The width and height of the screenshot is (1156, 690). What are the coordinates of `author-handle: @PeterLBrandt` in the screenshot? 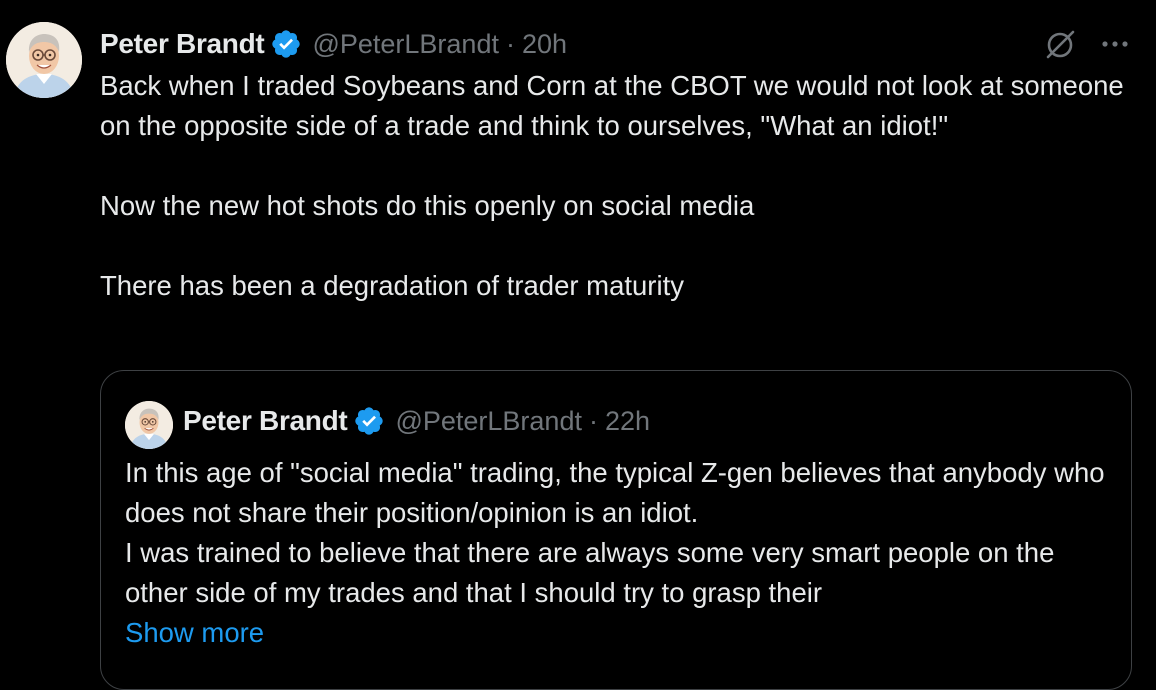 It's located at (405, 44).